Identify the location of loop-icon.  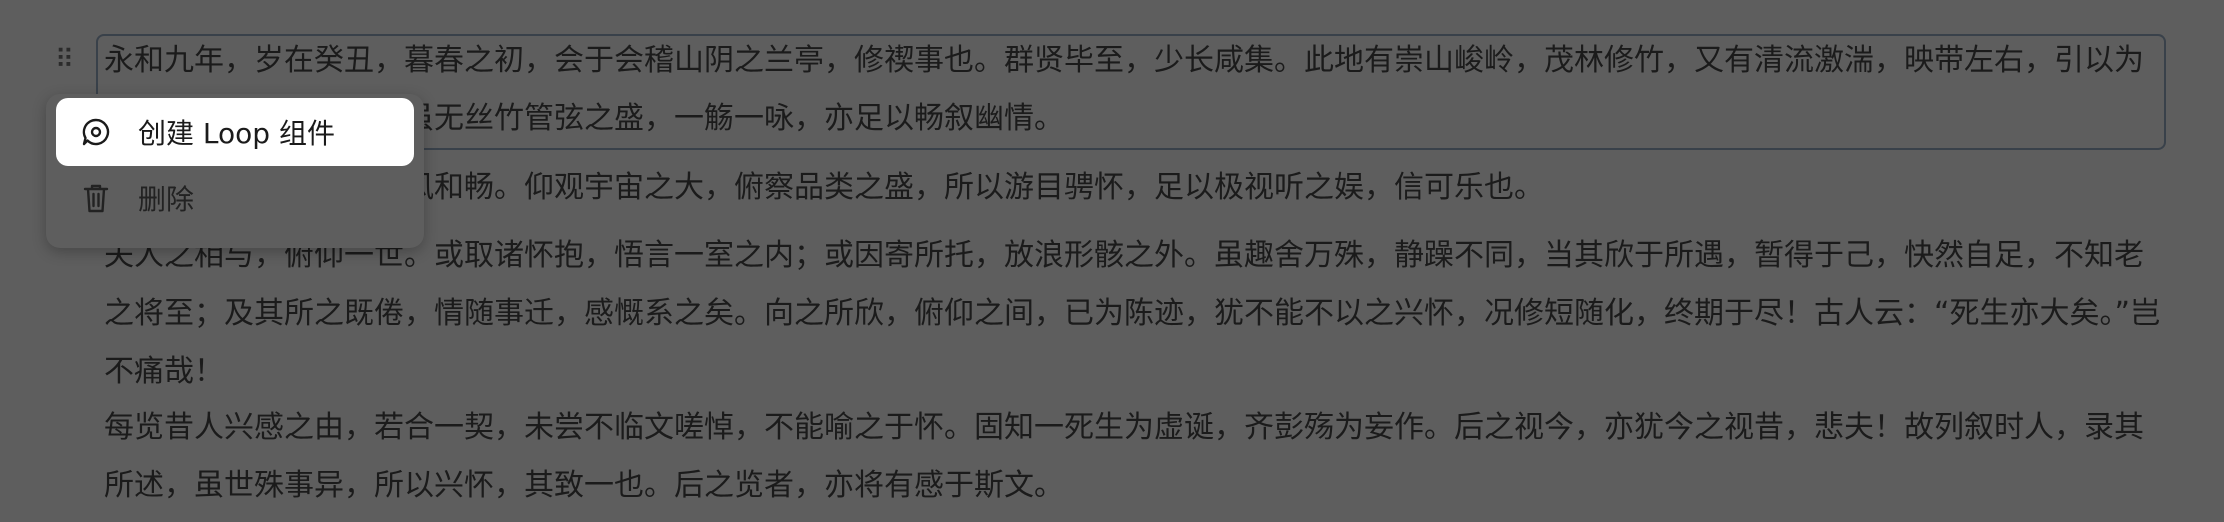
(96, 132).